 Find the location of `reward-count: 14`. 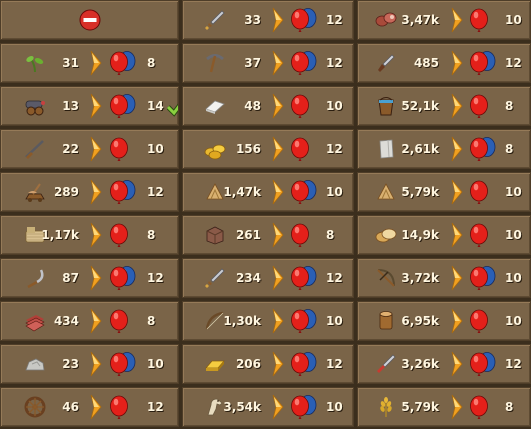

reward-count: 14 is located at coordinates (155, 106).